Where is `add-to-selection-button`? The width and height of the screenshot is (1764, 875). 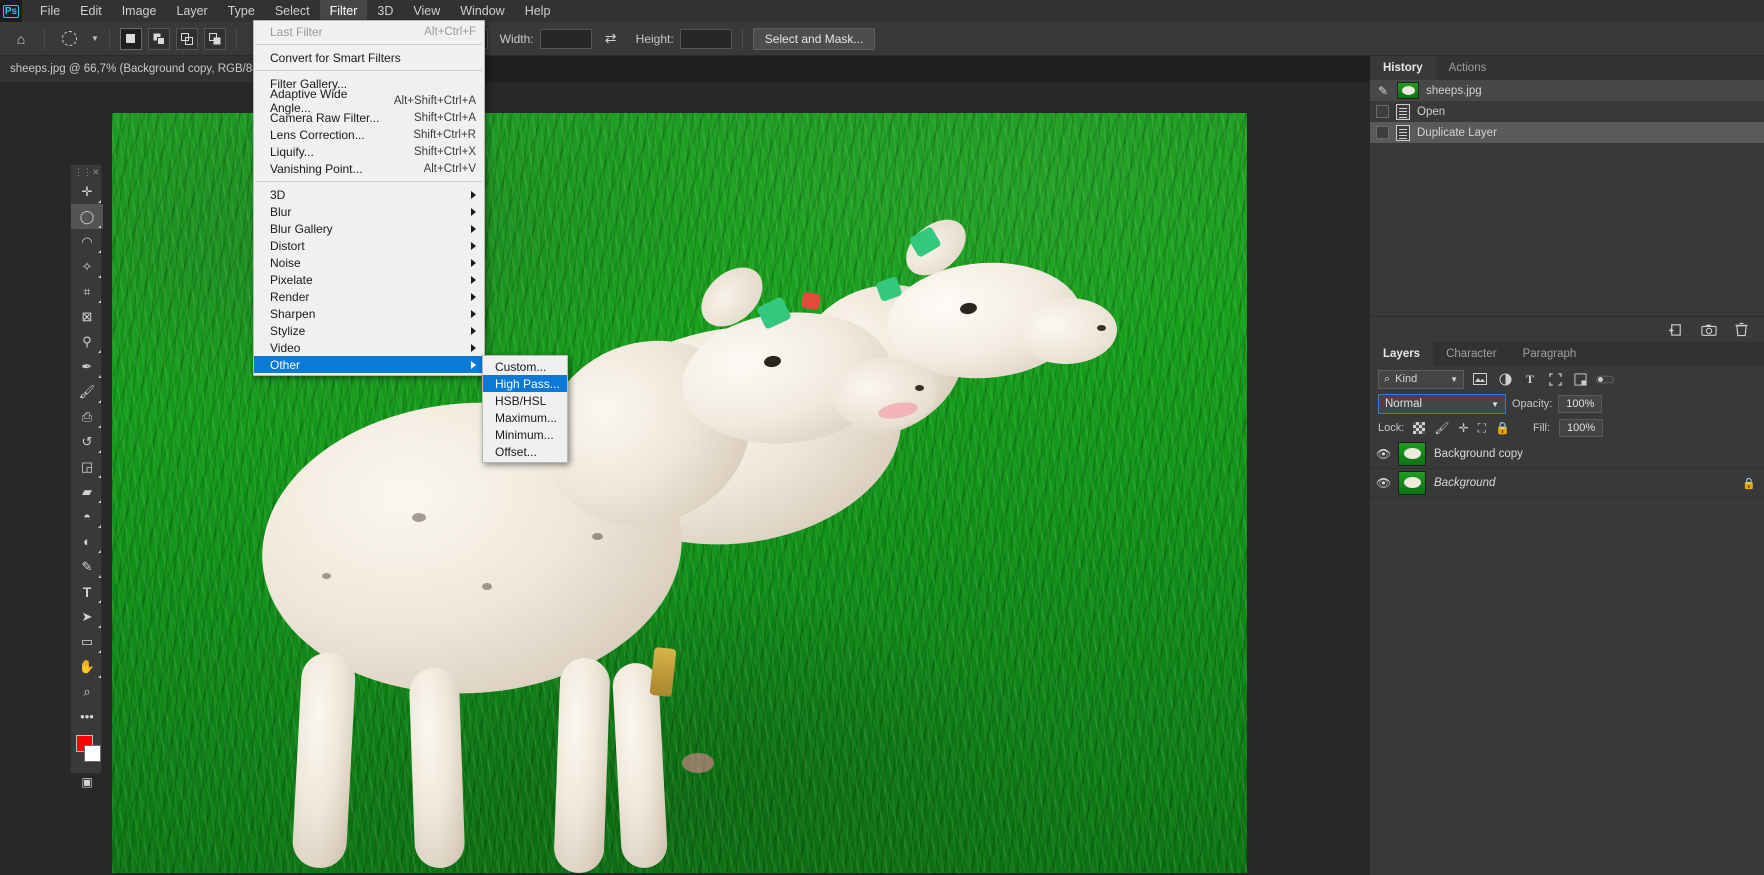
add-to-selection-button is located at coordinates (158, 38).